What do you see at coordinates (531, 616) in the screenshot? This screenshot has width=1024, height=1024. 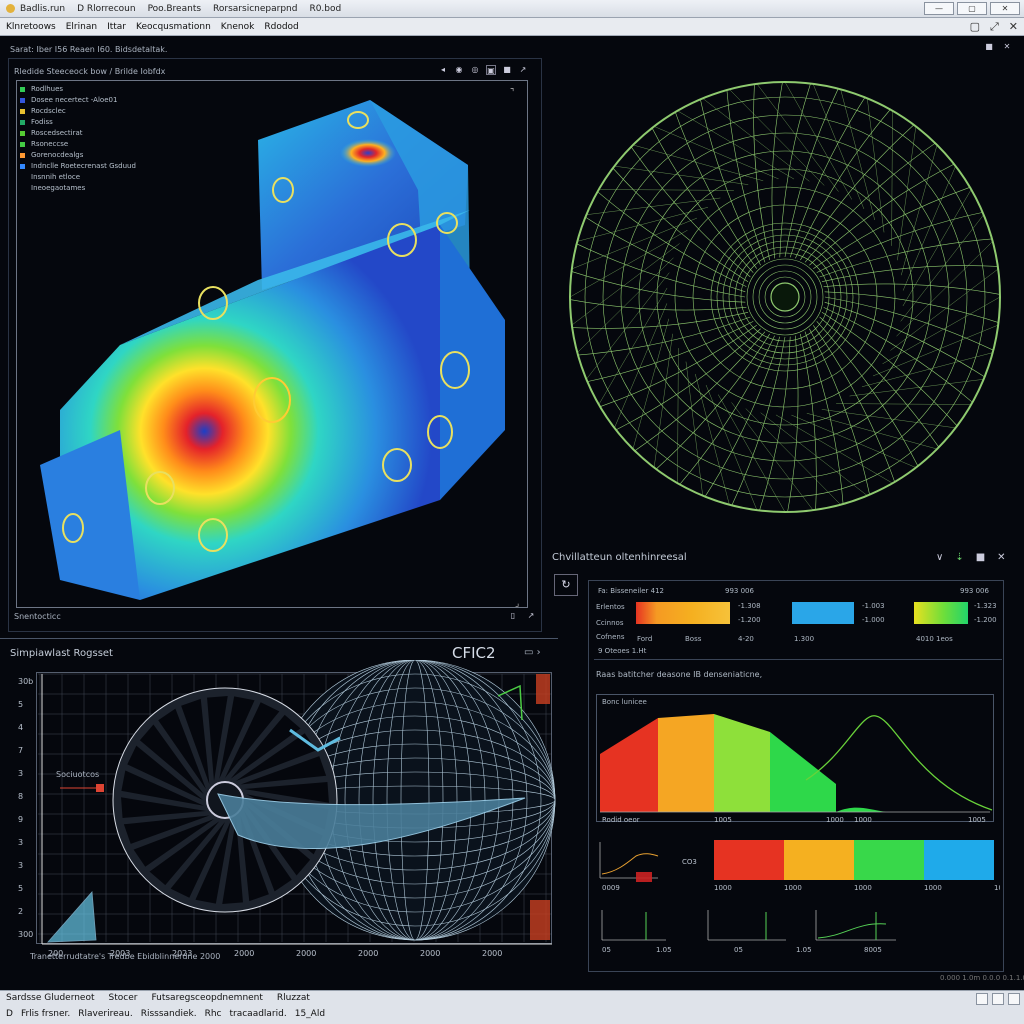 I see `arrow-icon: ↗` at bounding box center [531, 616].